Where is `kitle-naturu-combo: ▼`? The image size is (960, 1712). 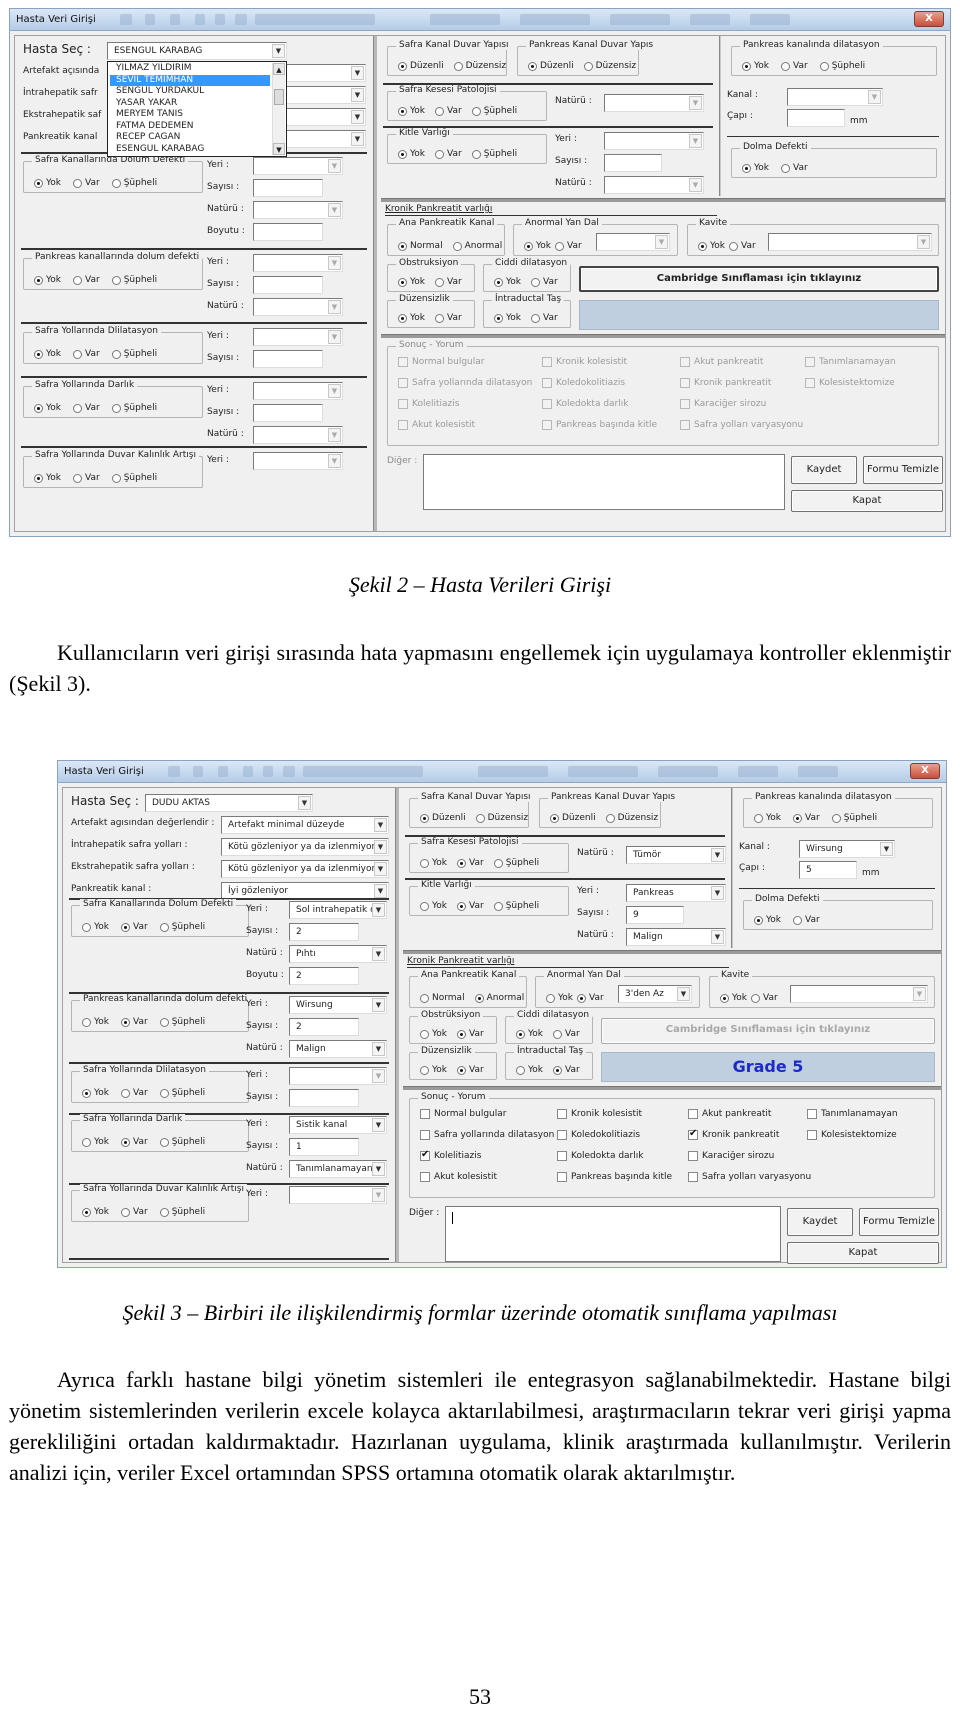
kitle-naturu-combo: ▼ is located at coordinates (654, 185).